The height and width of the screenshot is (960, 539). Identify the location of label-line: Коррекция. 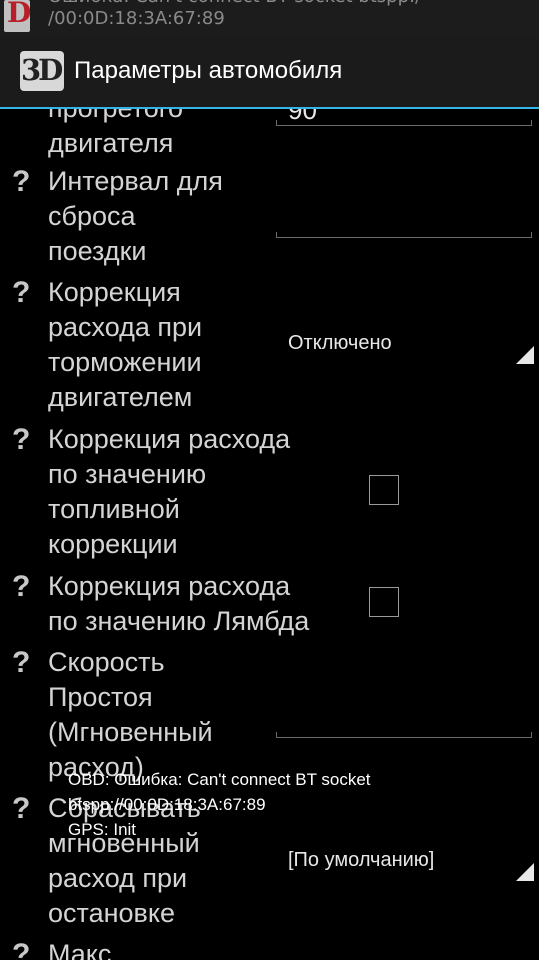
(114, 292).